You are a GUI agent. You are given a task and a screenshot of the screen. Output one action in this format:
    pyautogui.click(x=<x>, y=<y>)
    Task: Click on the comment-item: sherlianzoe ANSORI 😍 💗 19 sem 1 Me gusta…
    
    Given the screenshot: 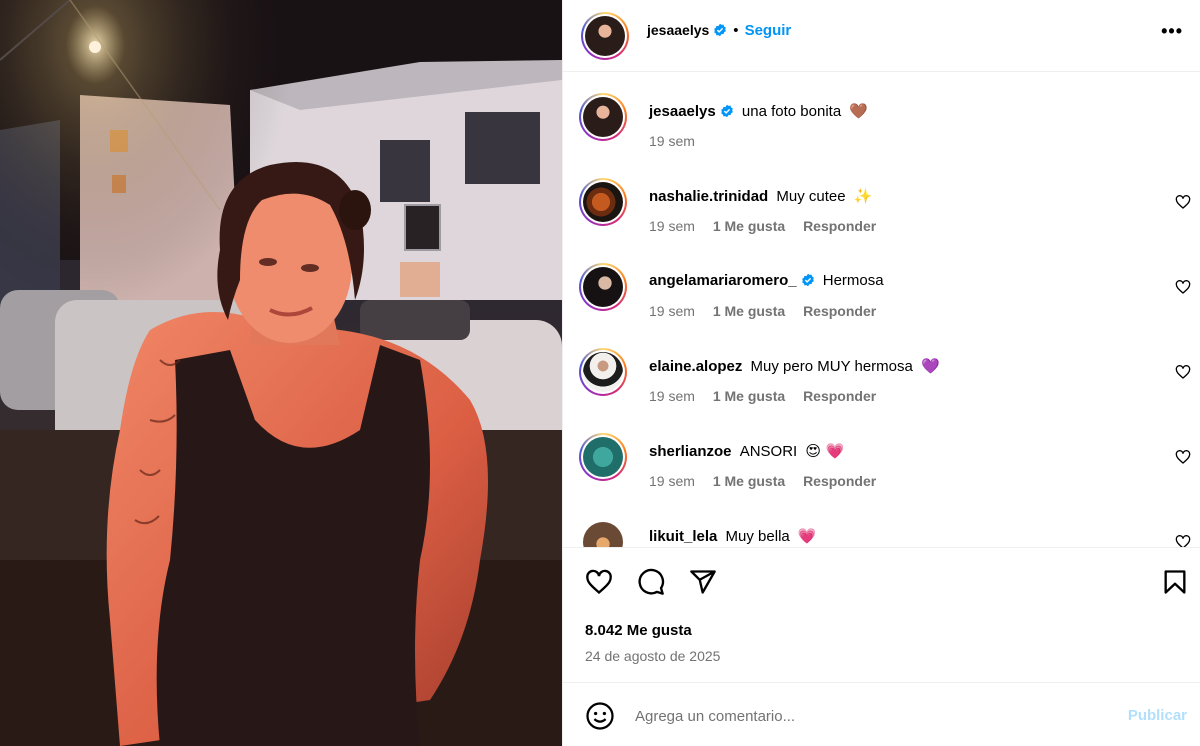 What is the action you would take?
    pyautogui.click(x=881, y=462)
    